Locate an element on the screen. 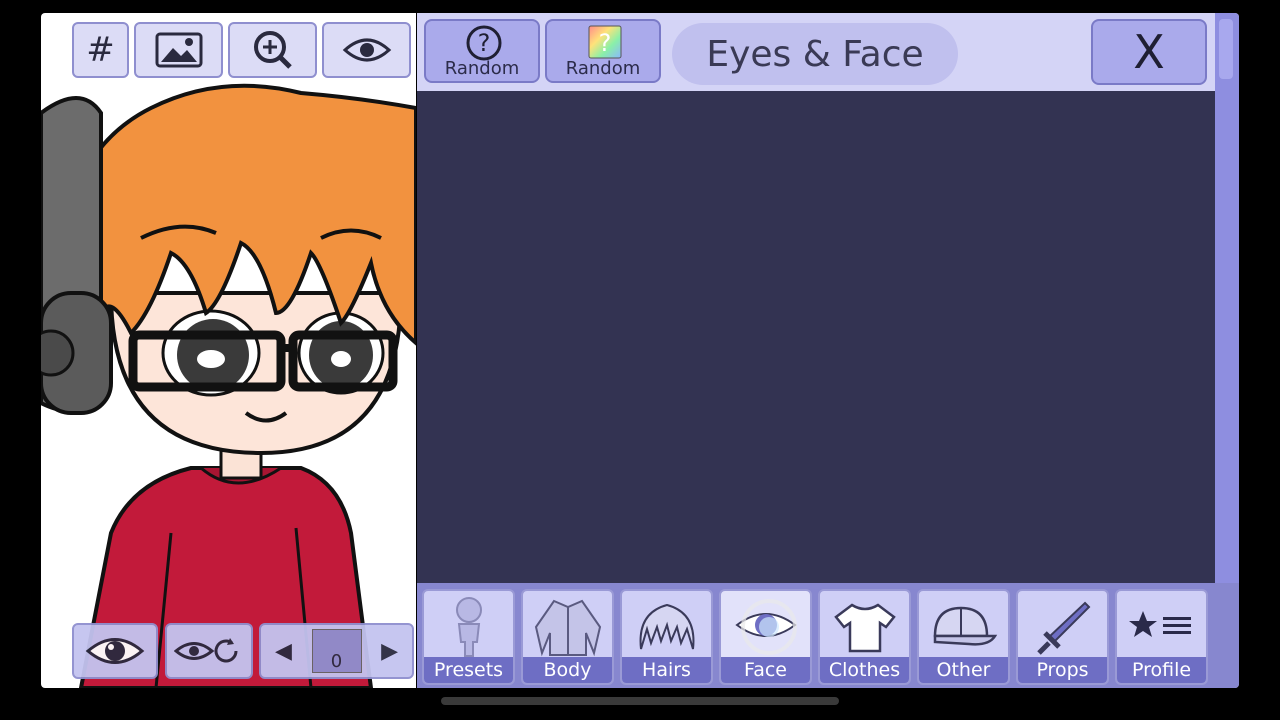 The height and width of the screenshot is (720, 1280). hash-icon: # is located at coordinates (100, 50).